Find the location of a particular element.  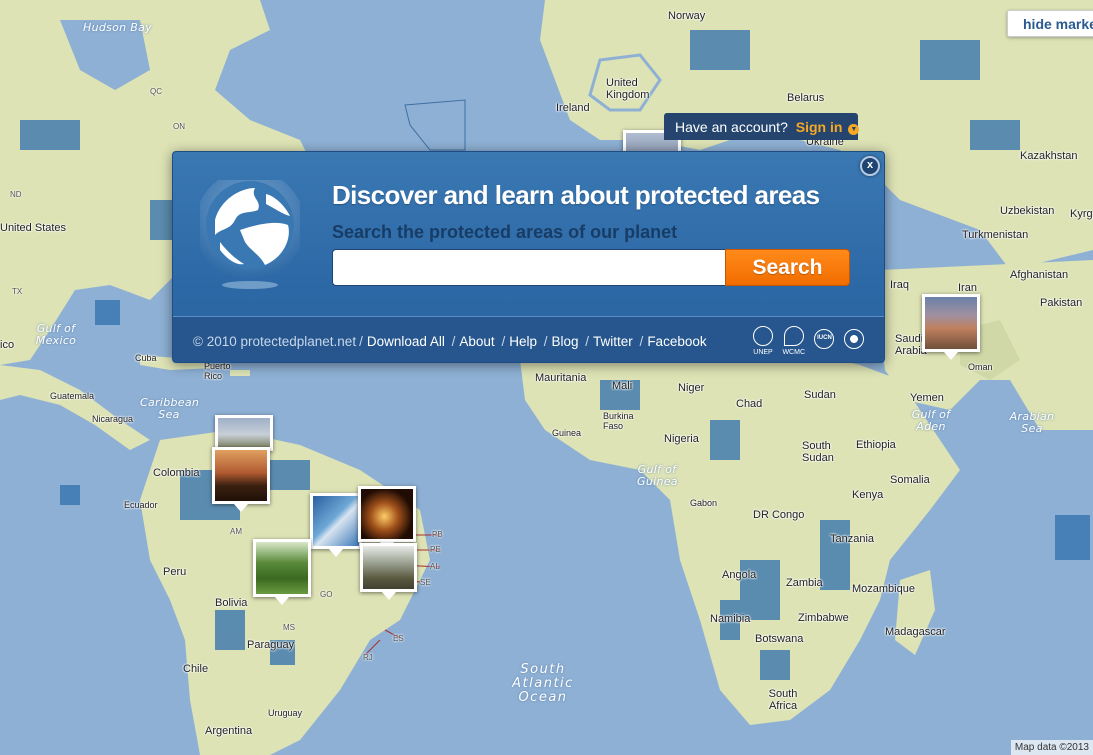

ocean-label-arabian-sea: Arabian Sea is located at coordinates (1032, 422).